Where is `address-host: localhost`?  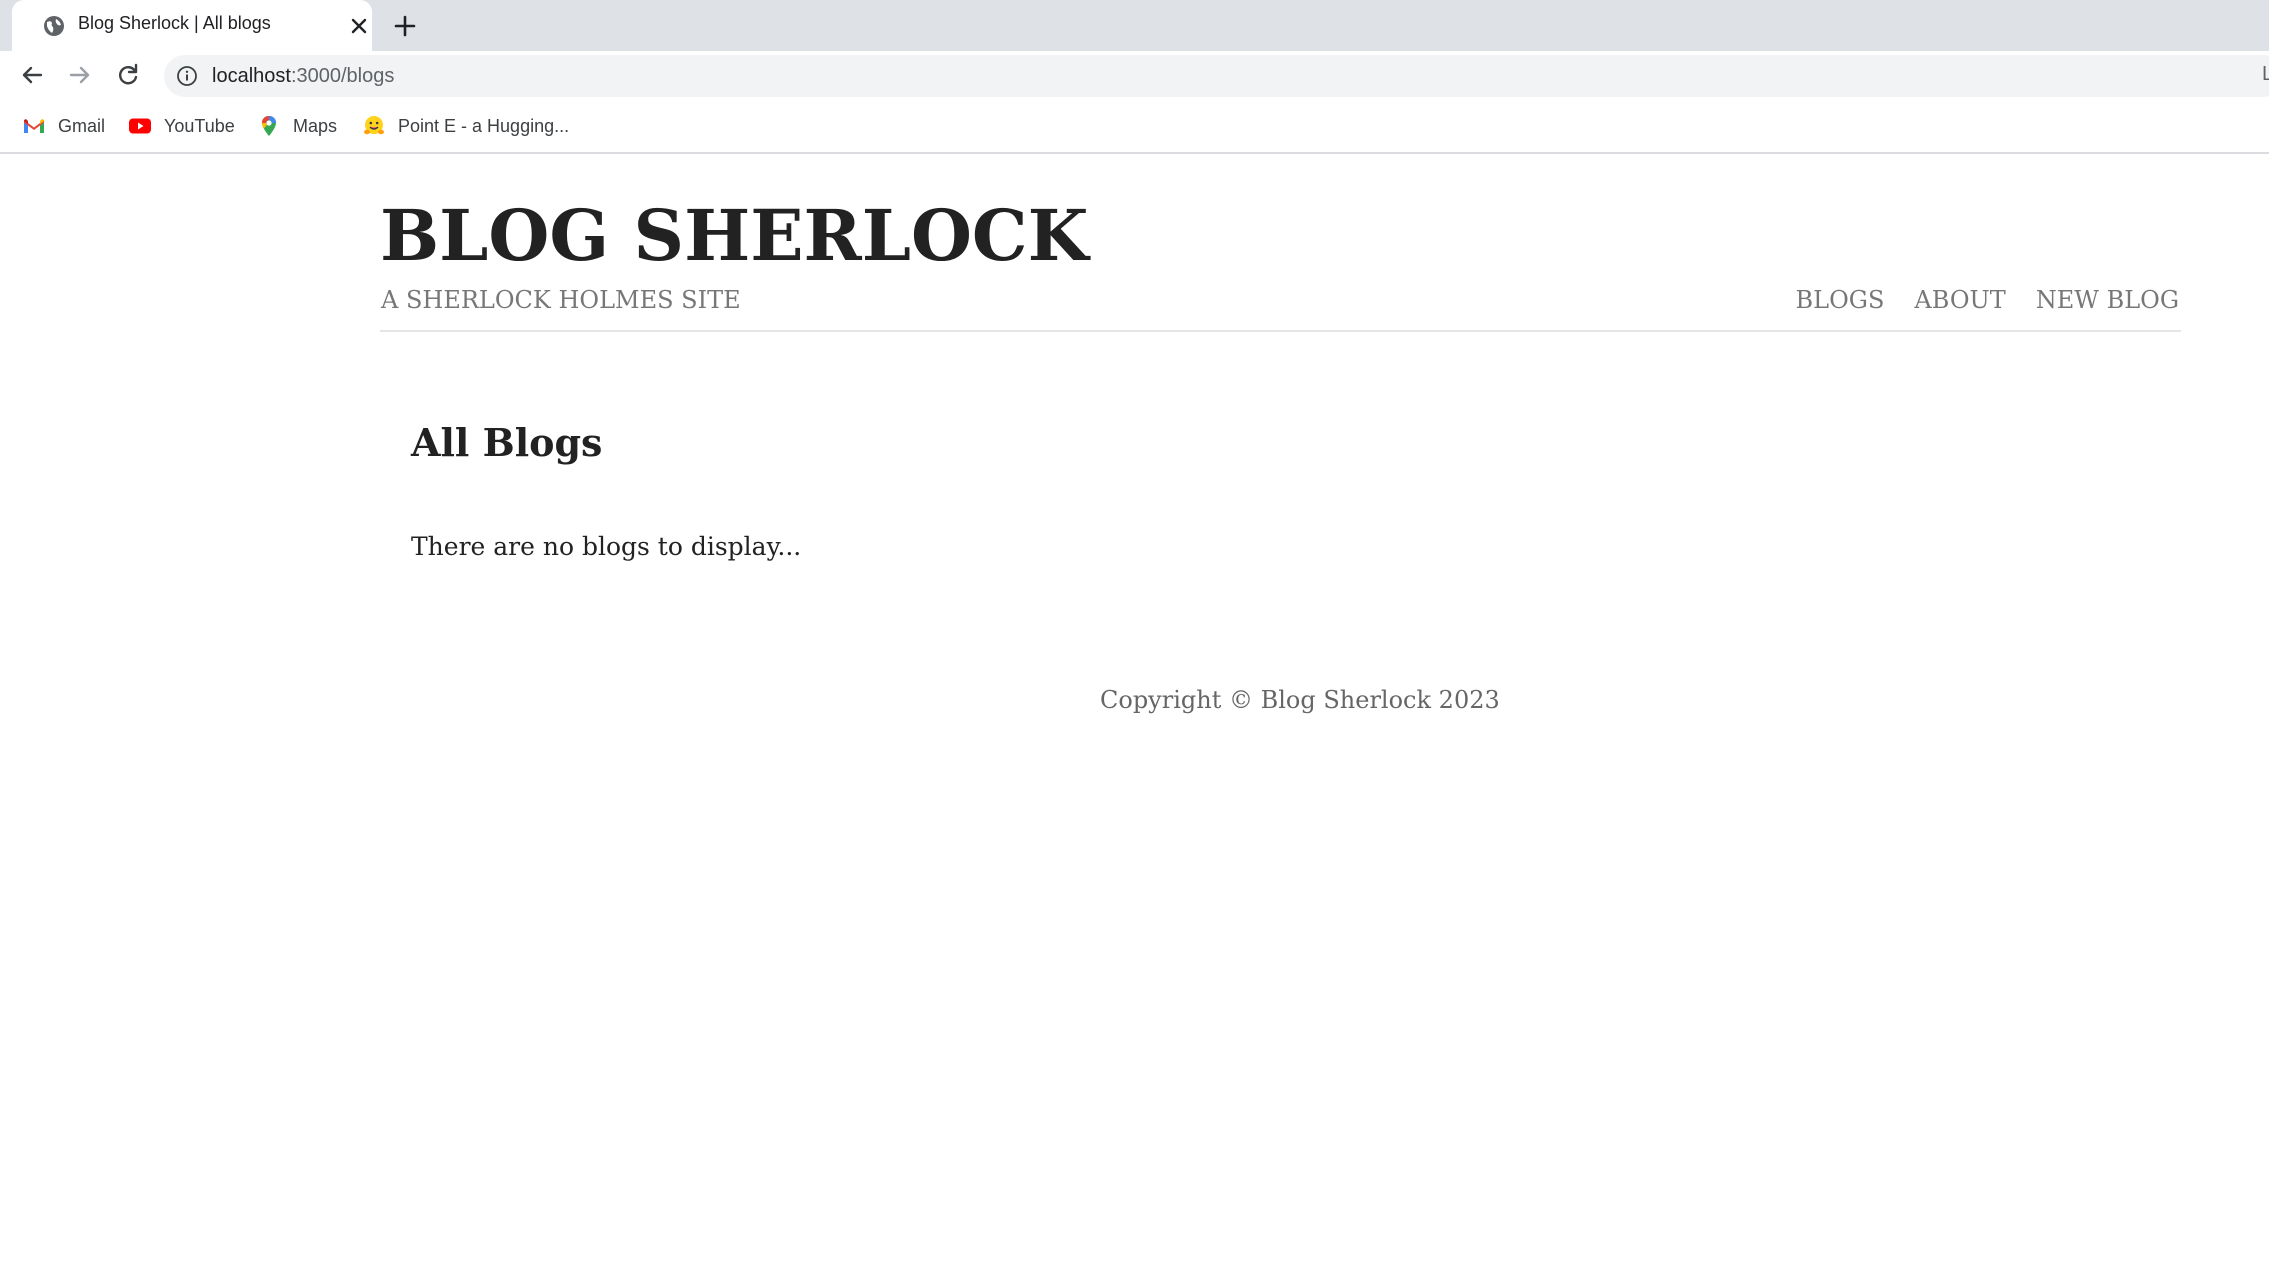 address-host: localhost is located at coordinates (251, 76).